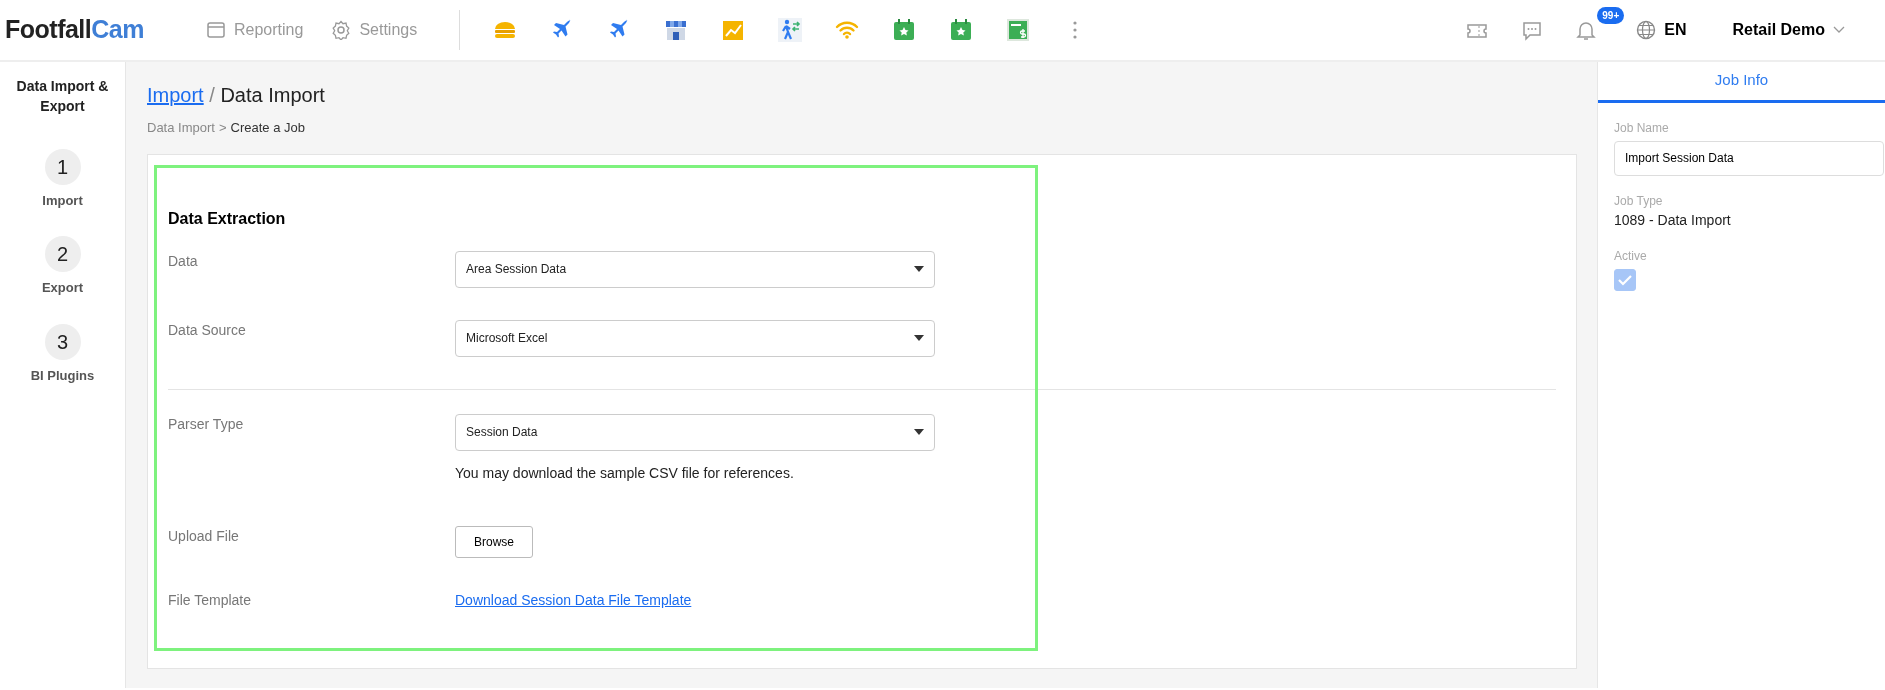 Image resolution: width=1885 pixels, height=690 pixels. Describe the element at coordinates (216, 30) in the screenshot. I see `window-icon` at that location.